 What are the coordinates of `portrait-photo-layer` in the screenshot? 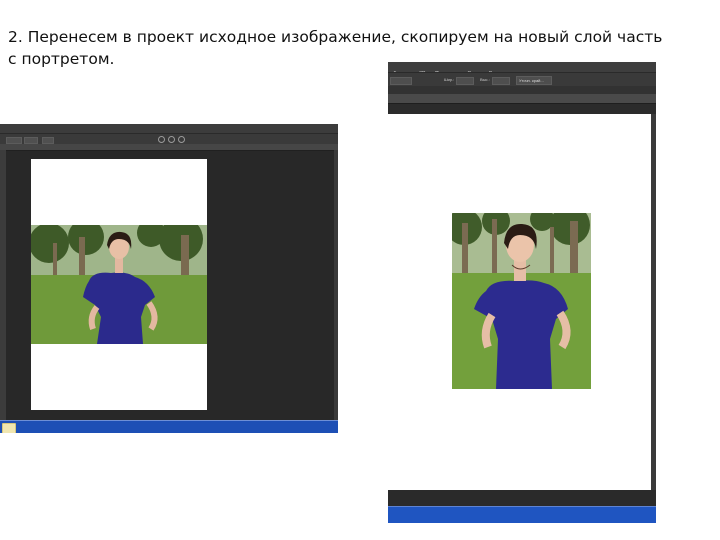 It's located at (119, 284).